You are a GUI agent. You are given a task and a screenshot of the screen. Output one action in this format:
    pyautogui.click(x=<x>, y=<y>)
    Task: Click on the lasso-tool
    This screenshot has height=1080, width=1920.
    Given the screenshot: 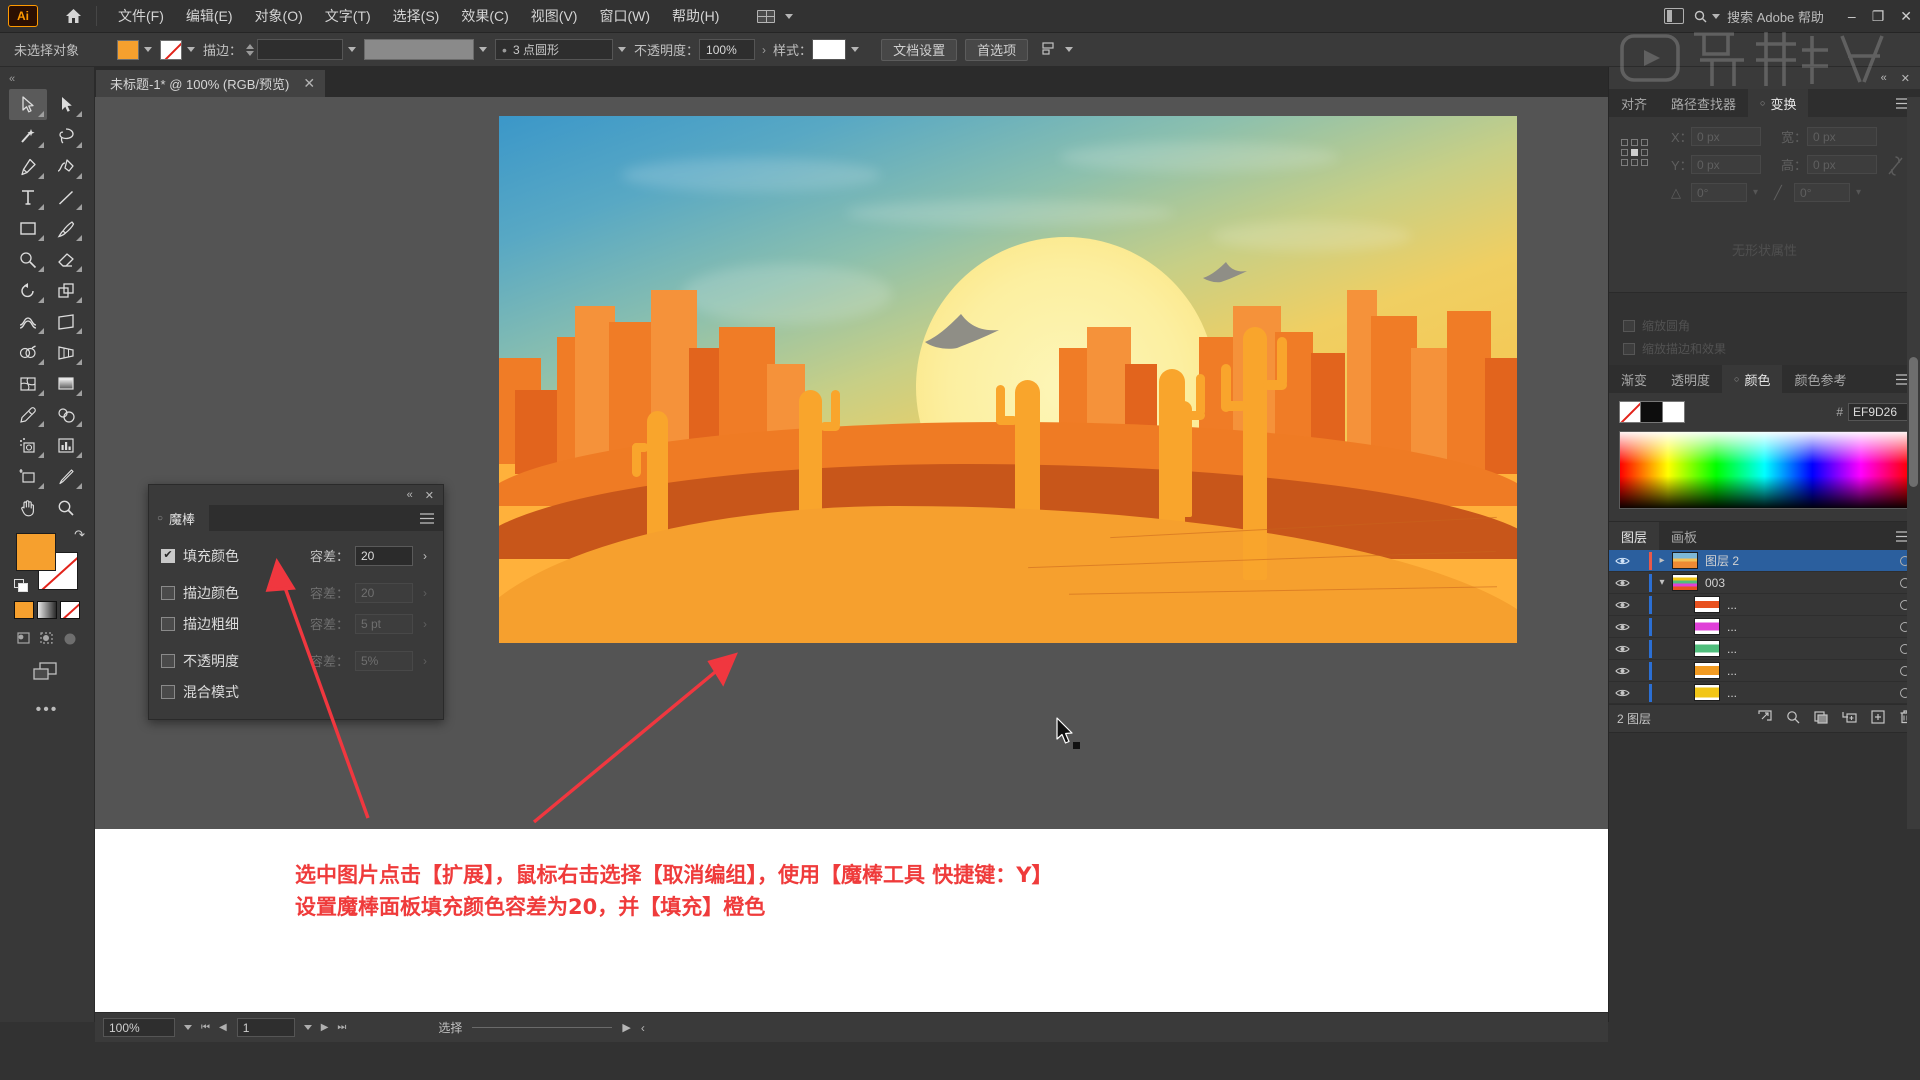 What is the action you would take?
    pyautogui.click(x=66, y=135)
    